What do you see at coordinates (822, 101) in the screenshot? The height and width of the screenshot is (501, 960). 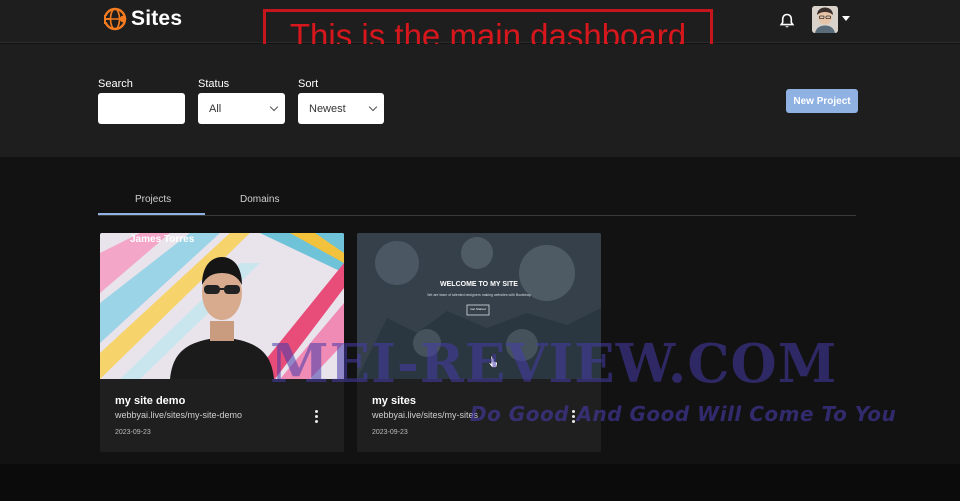 I see `new-project-button: New Project` at bounding box center [822, 101].